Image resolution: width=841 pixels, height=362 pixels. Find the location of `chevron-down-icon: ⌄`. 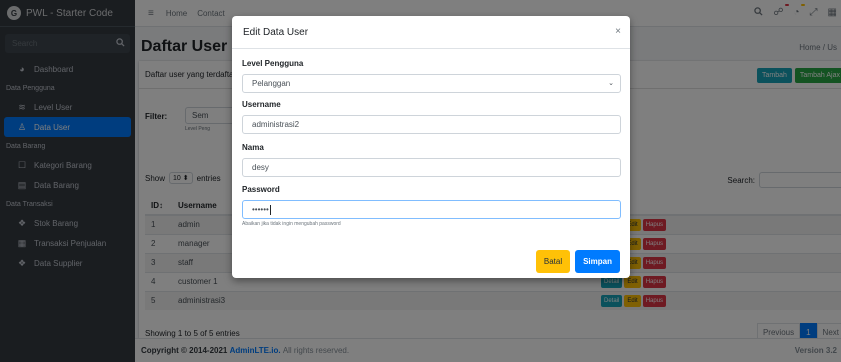

chevron-down-icon: ⌄ is located at coordinates (611, 83).